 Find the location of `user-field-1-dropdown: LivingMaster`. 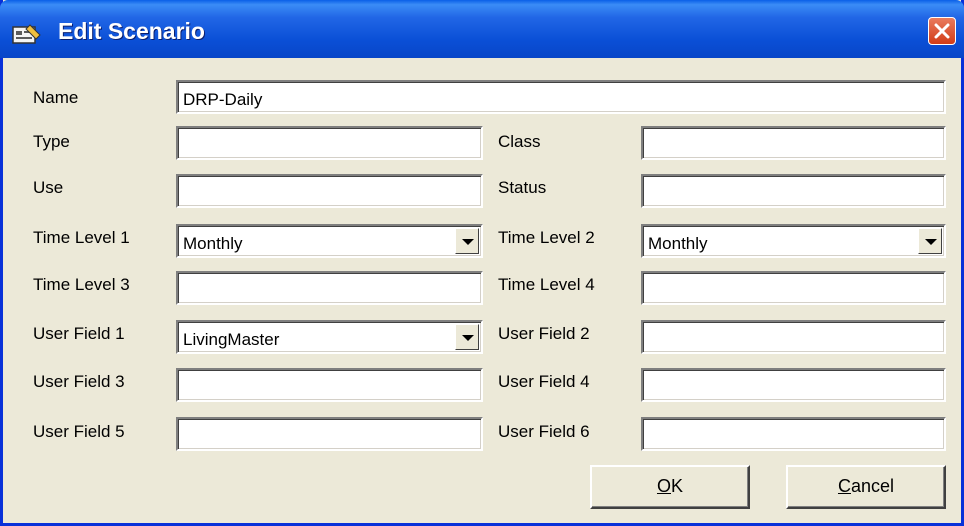

user-field-1-dropdown: LivingMaster is located at coordinates (329, 337).